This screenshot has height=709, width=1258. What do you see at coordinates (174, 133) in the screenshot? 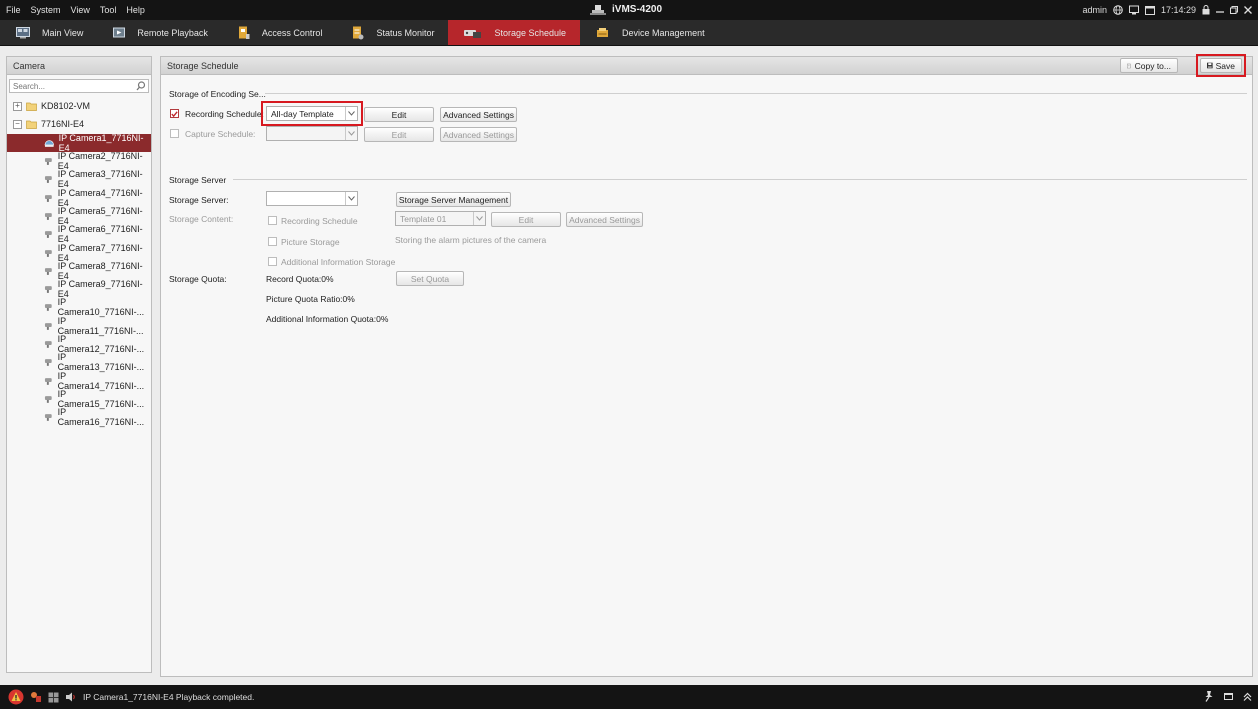
I see `capture-schedule-checkbox` at bounding box center [174, 133].